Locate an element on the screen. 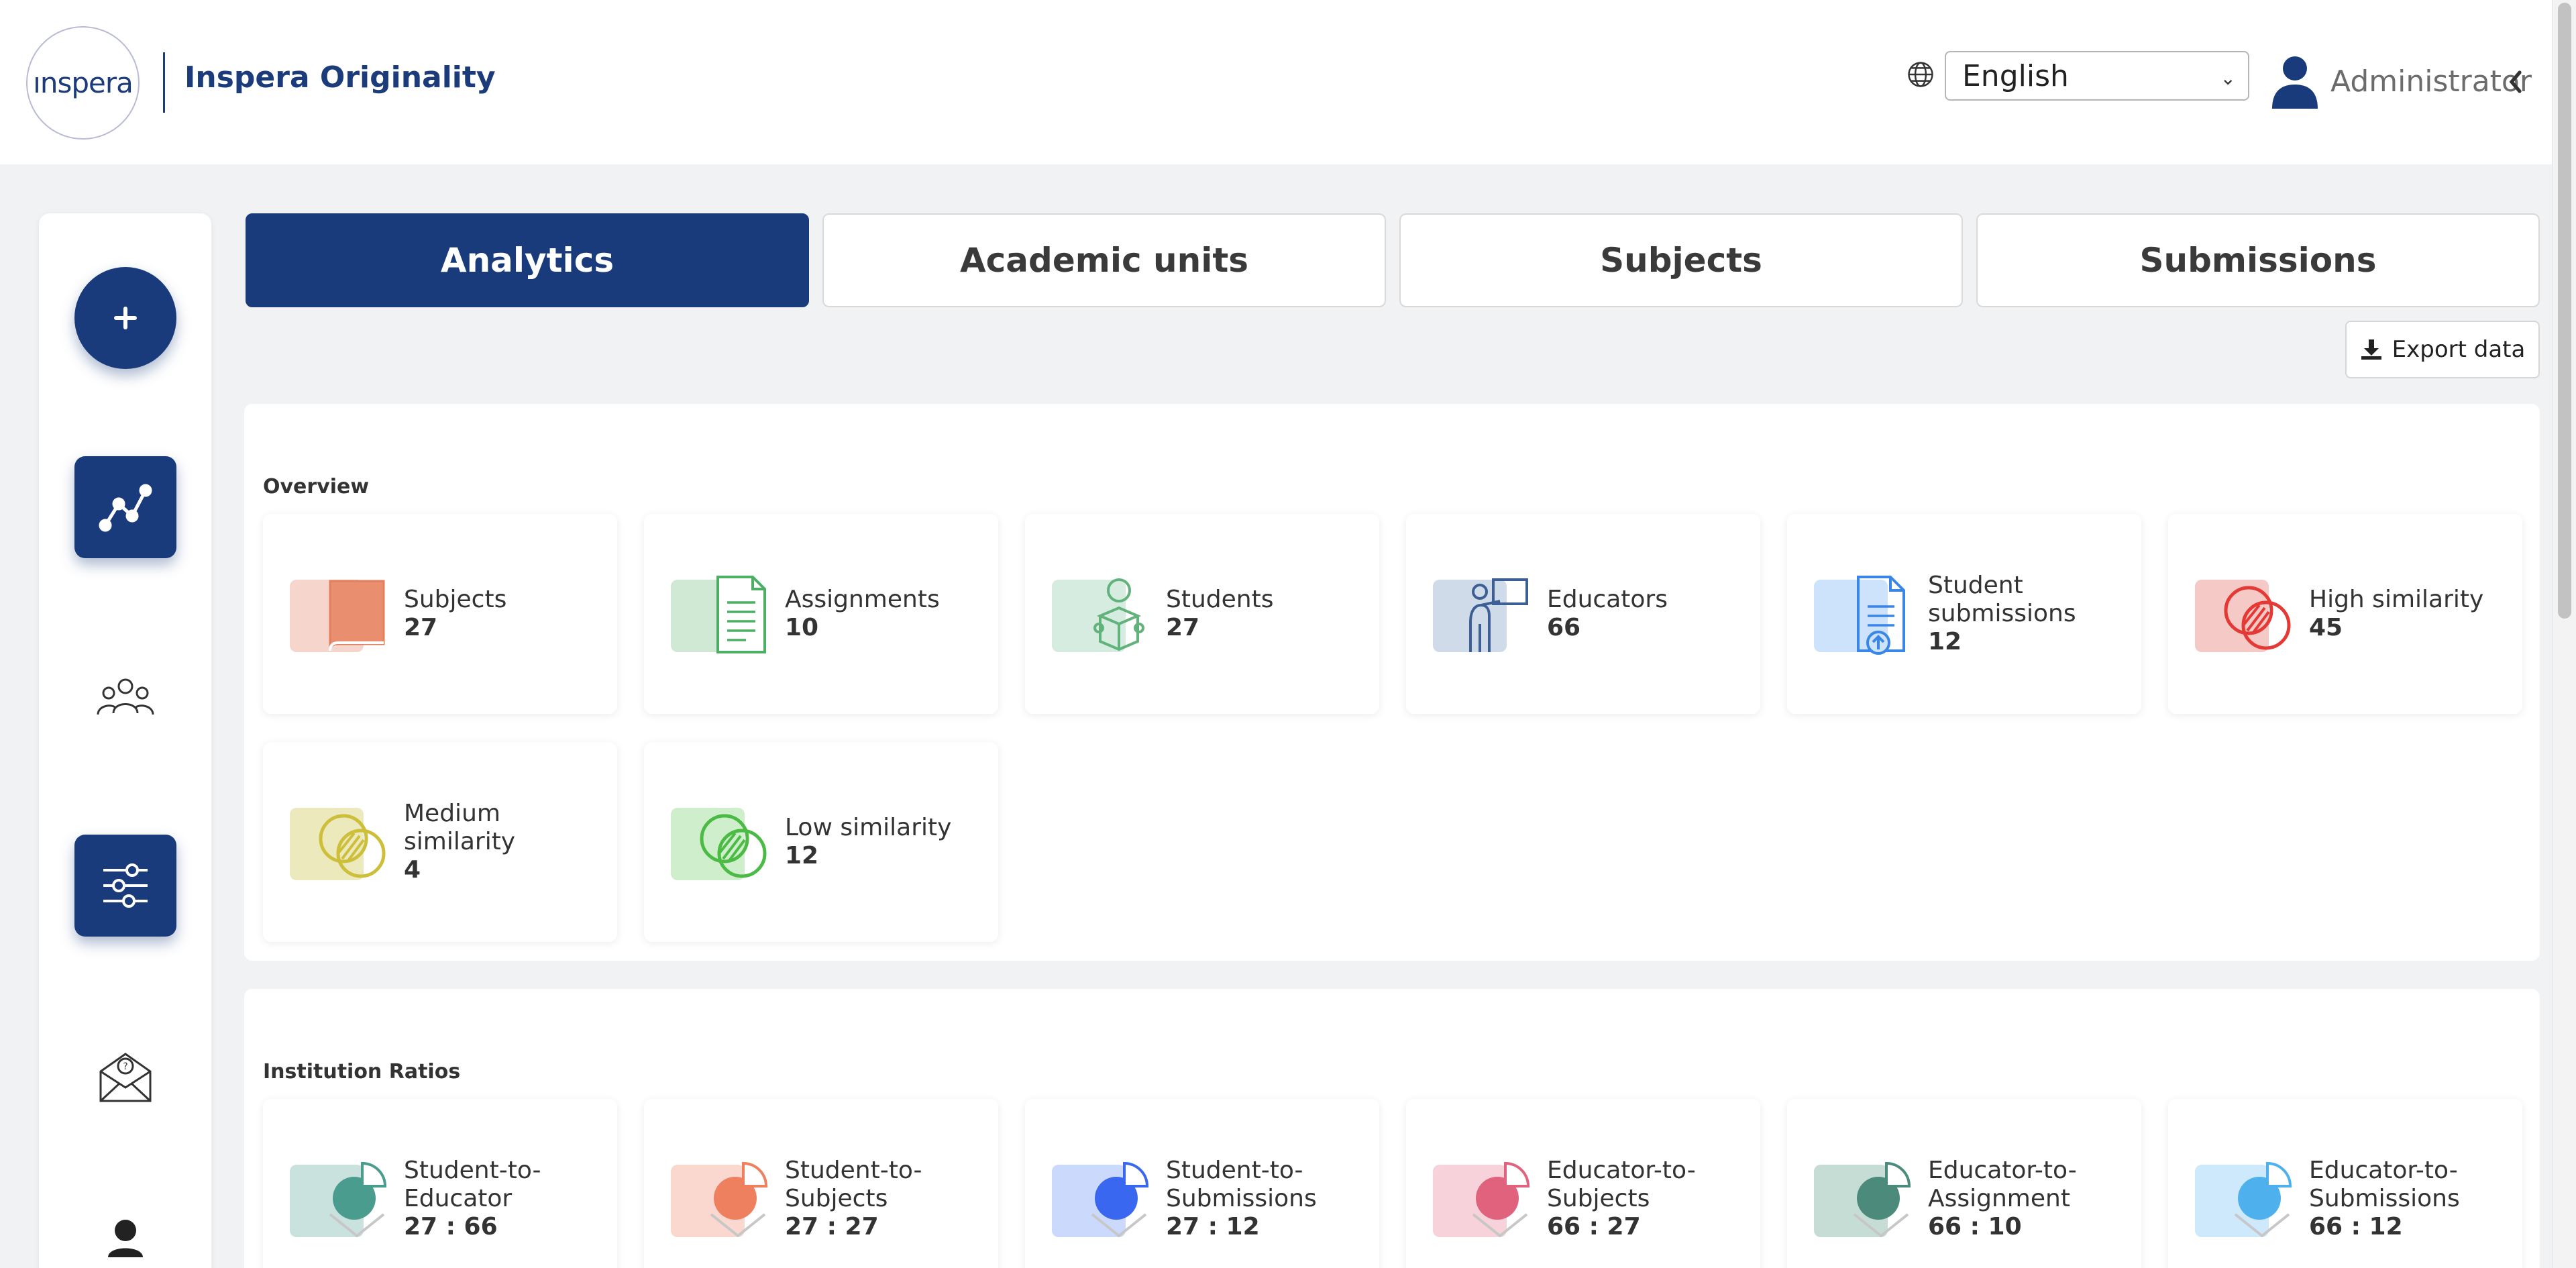 The height and width of the screenshot is (1268, 2576). ratio-value: 66 : 12 is located at coordinates (2356, 1226).